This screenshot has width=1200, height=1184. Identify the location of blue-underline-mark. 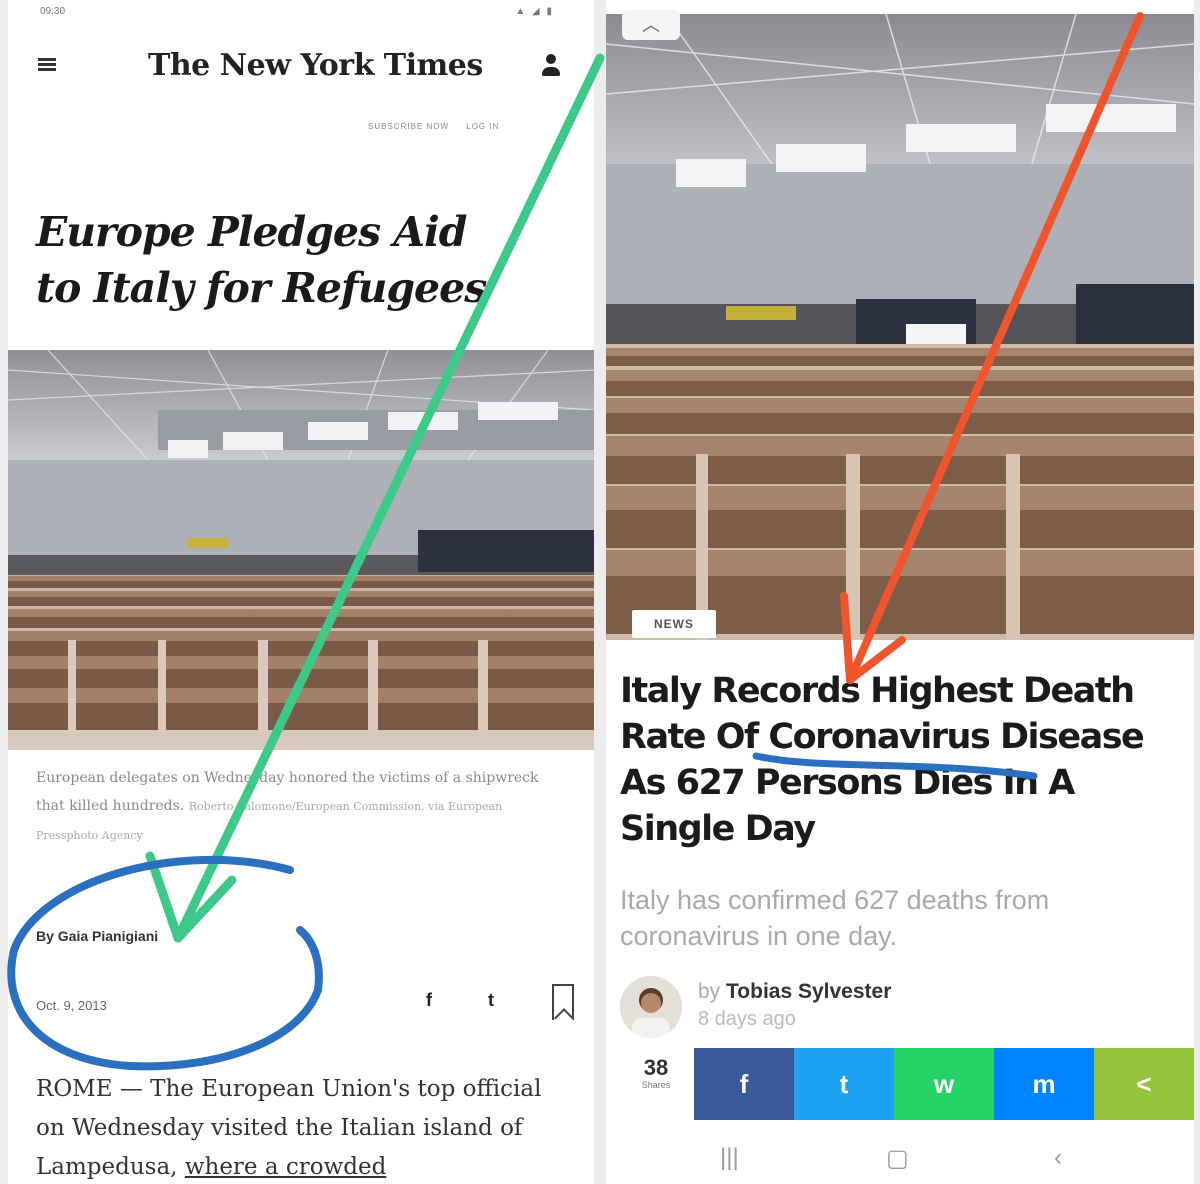
(895, 766).